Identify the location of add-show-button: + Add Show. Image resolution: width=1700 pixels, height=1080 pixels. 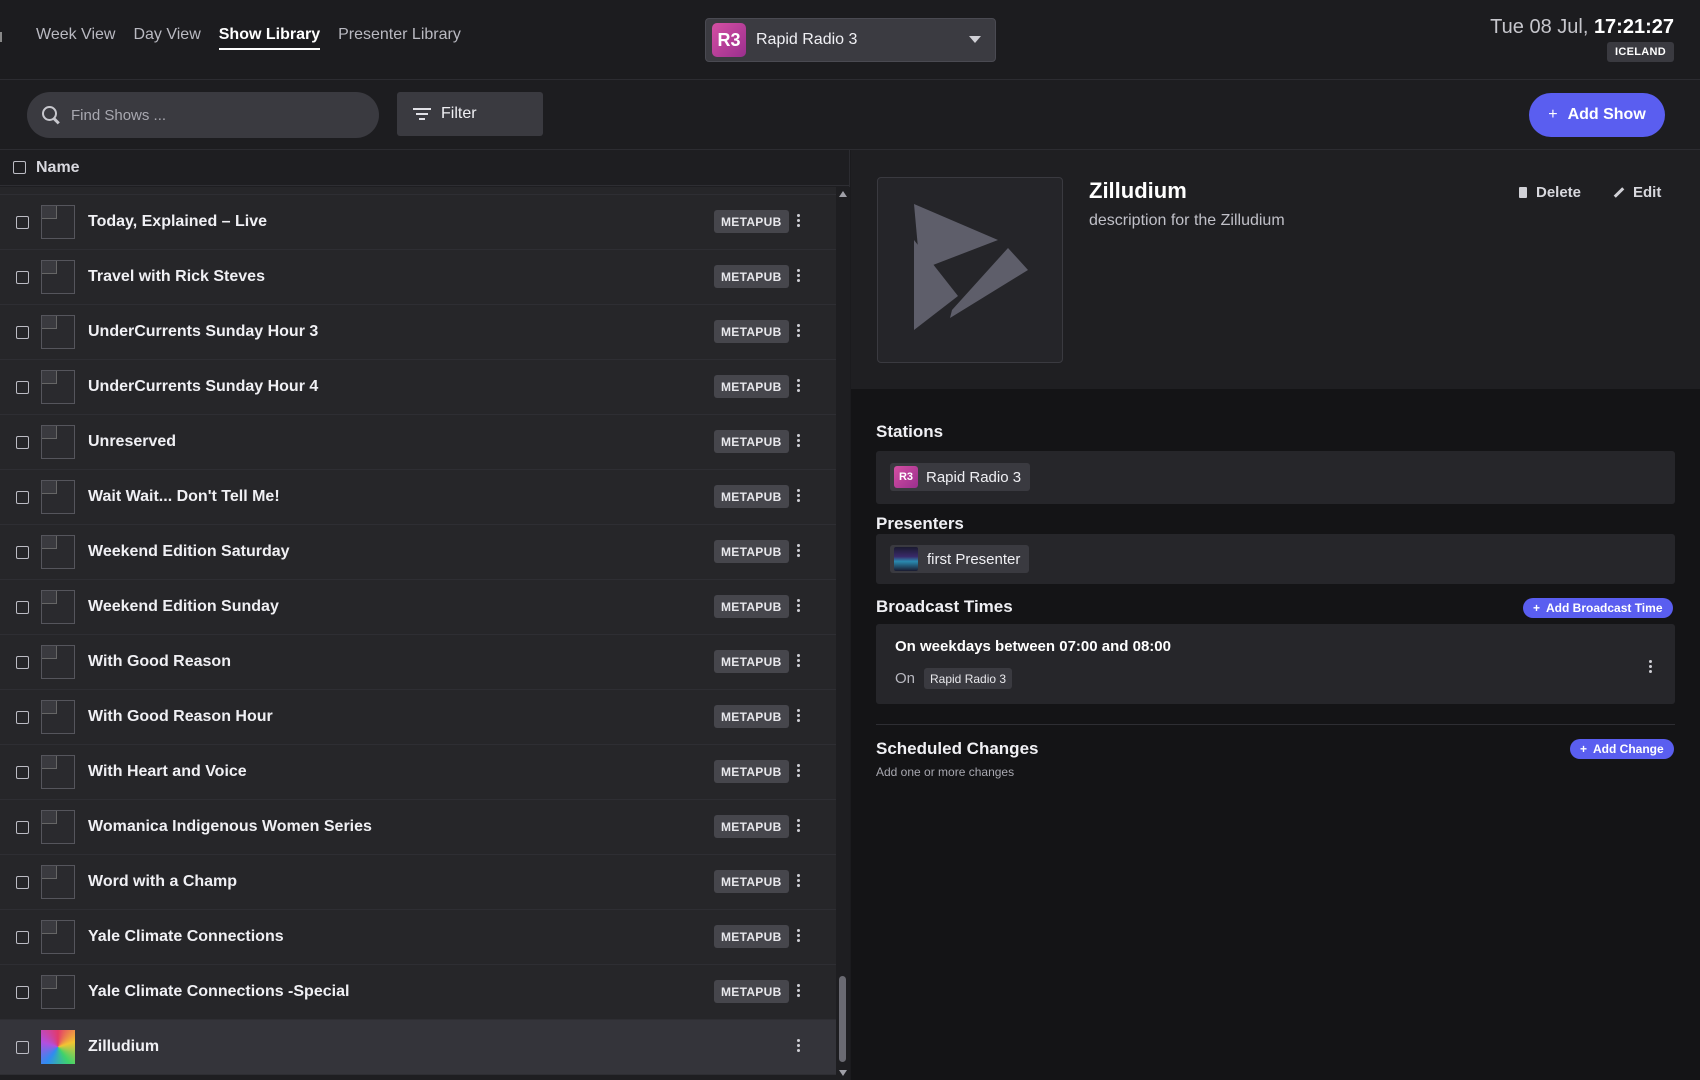
(1597, 115).